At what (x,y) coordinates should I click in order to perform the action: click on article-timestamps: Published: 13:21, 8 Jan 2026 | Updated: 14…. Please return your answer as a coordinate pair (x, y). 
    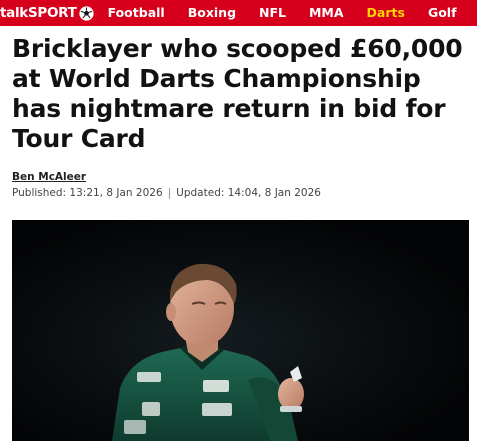
    Looking at the image, I should click on (166, 193).